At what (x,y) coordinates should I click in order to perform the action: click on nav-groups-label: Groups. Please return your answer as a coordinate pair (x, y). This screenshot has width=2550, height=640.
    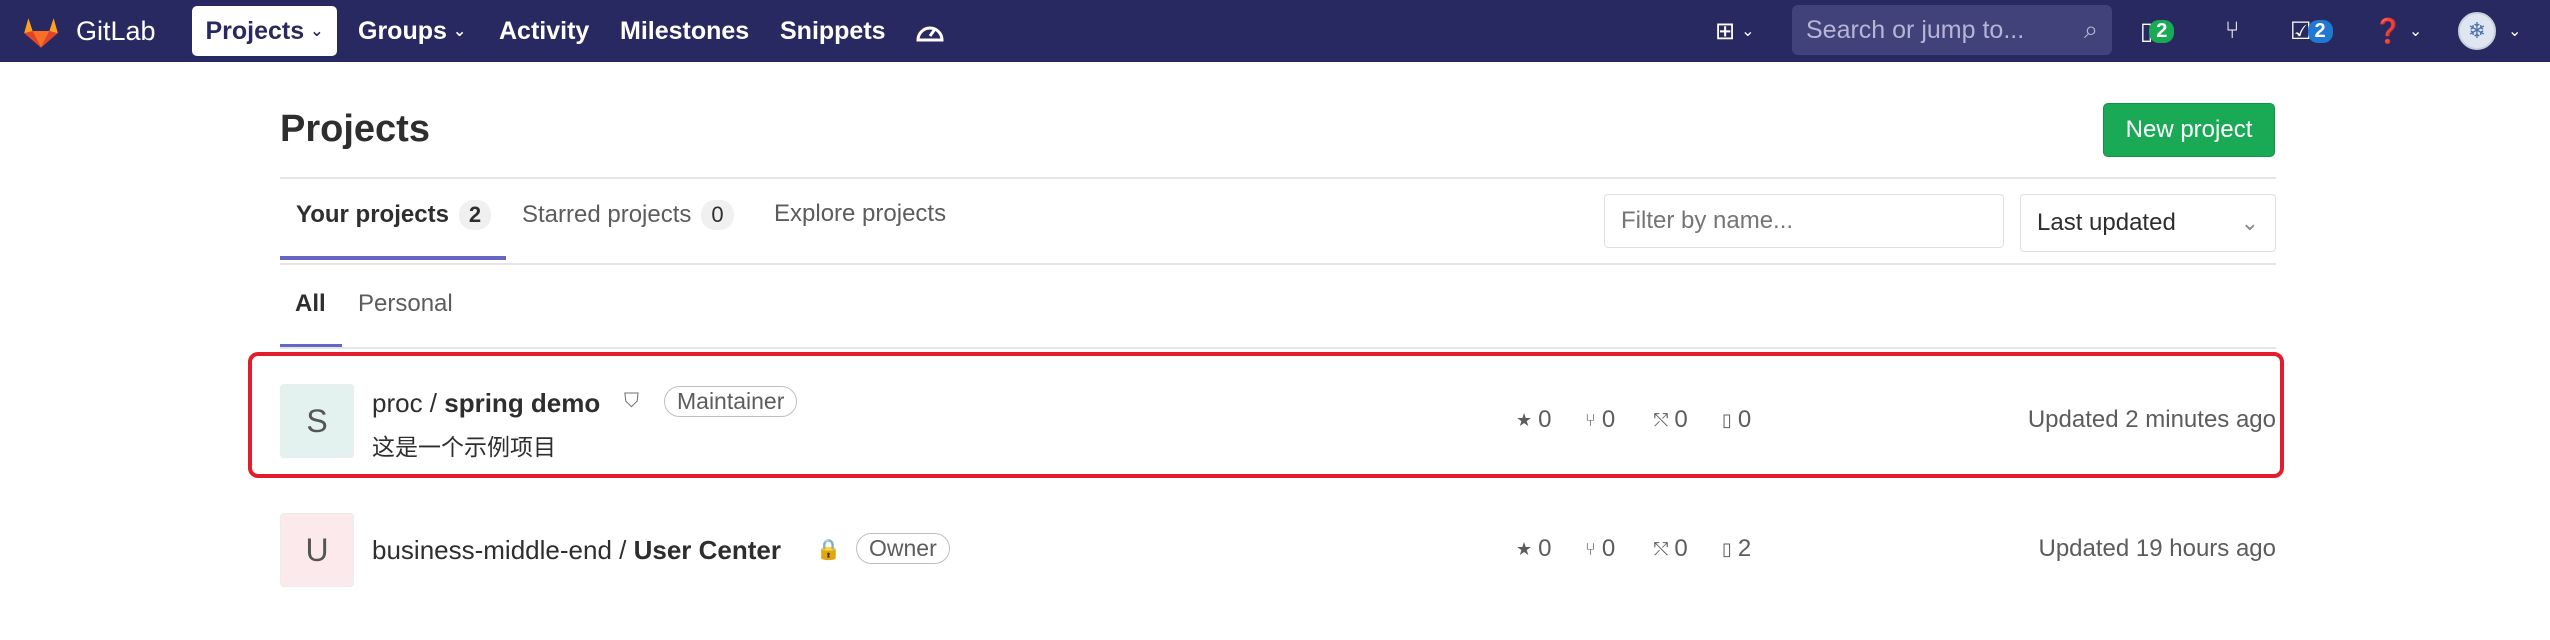
    Looking at the image, I should click on (402, 30).